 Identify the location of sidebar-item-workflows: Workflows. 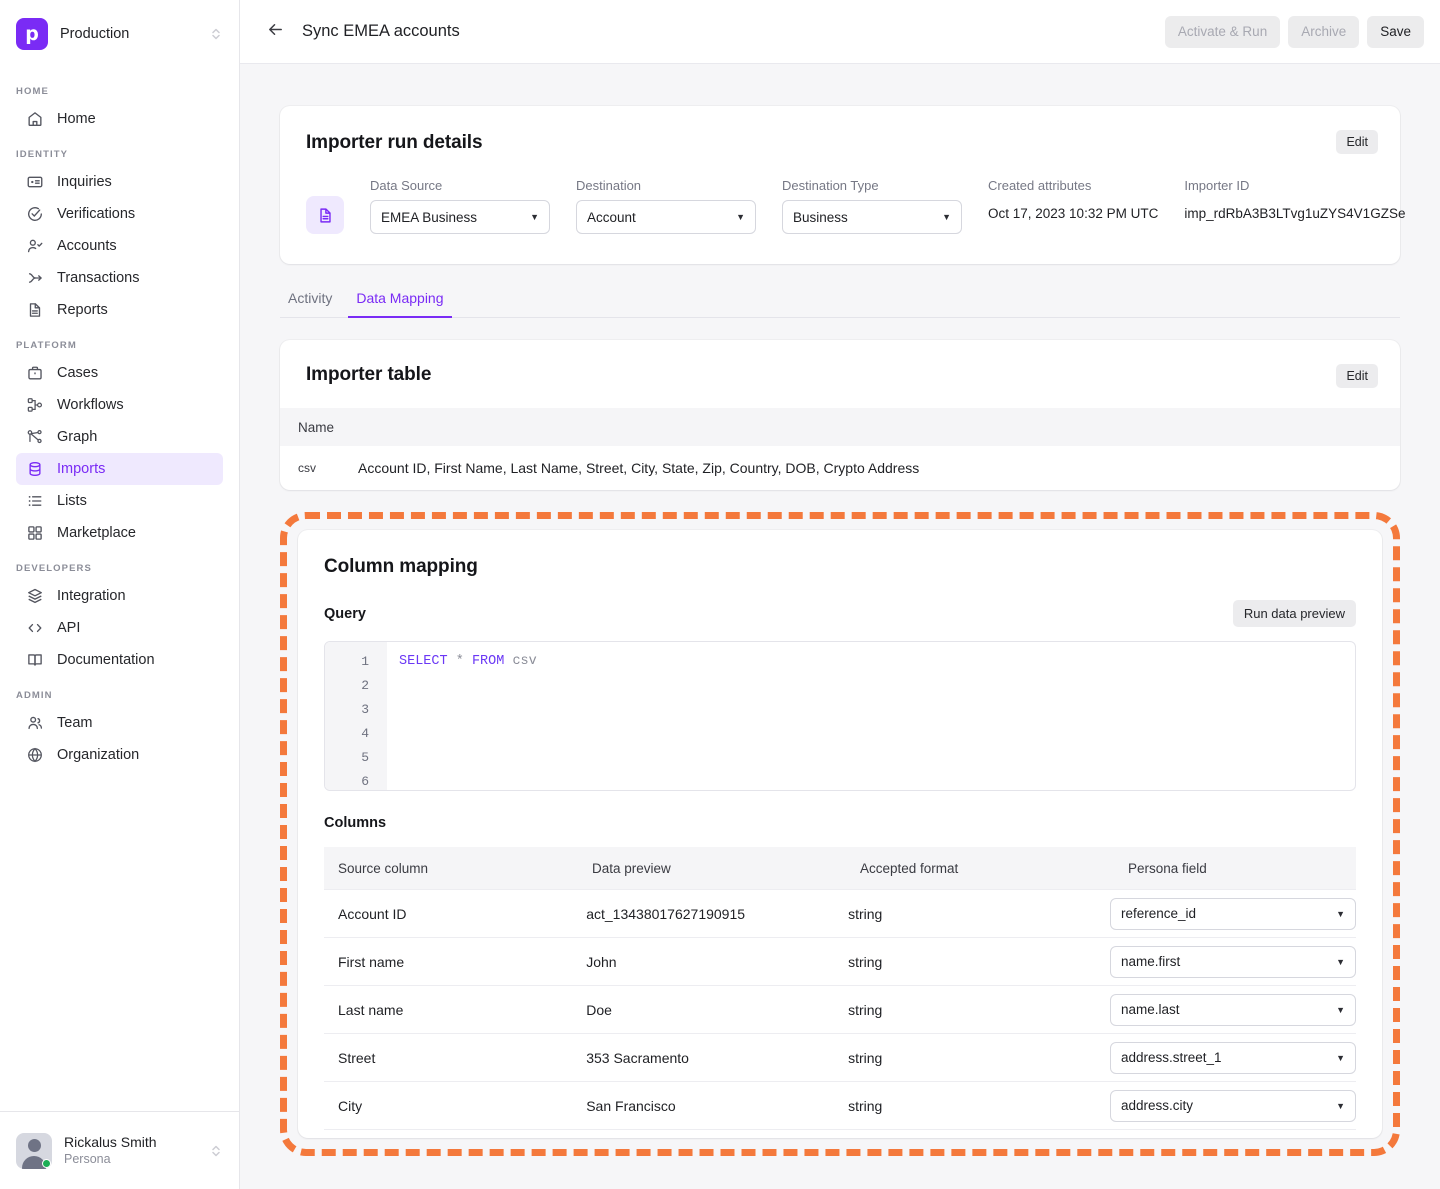
(119, 405).